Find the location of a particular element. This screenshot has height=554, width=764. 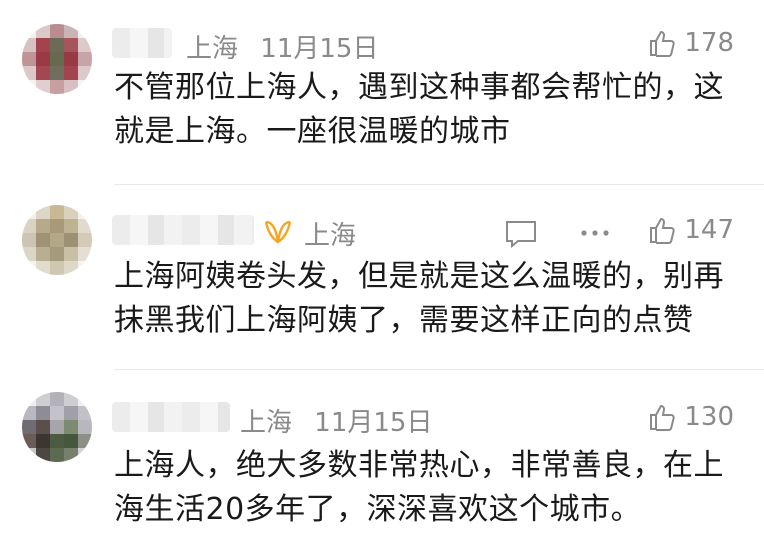

comment-text: 上海人，绝大多数非常热心，非常善良，在上 海生活20多年了，深深喜欢这个城市。 is located at coordinates (424, 488).